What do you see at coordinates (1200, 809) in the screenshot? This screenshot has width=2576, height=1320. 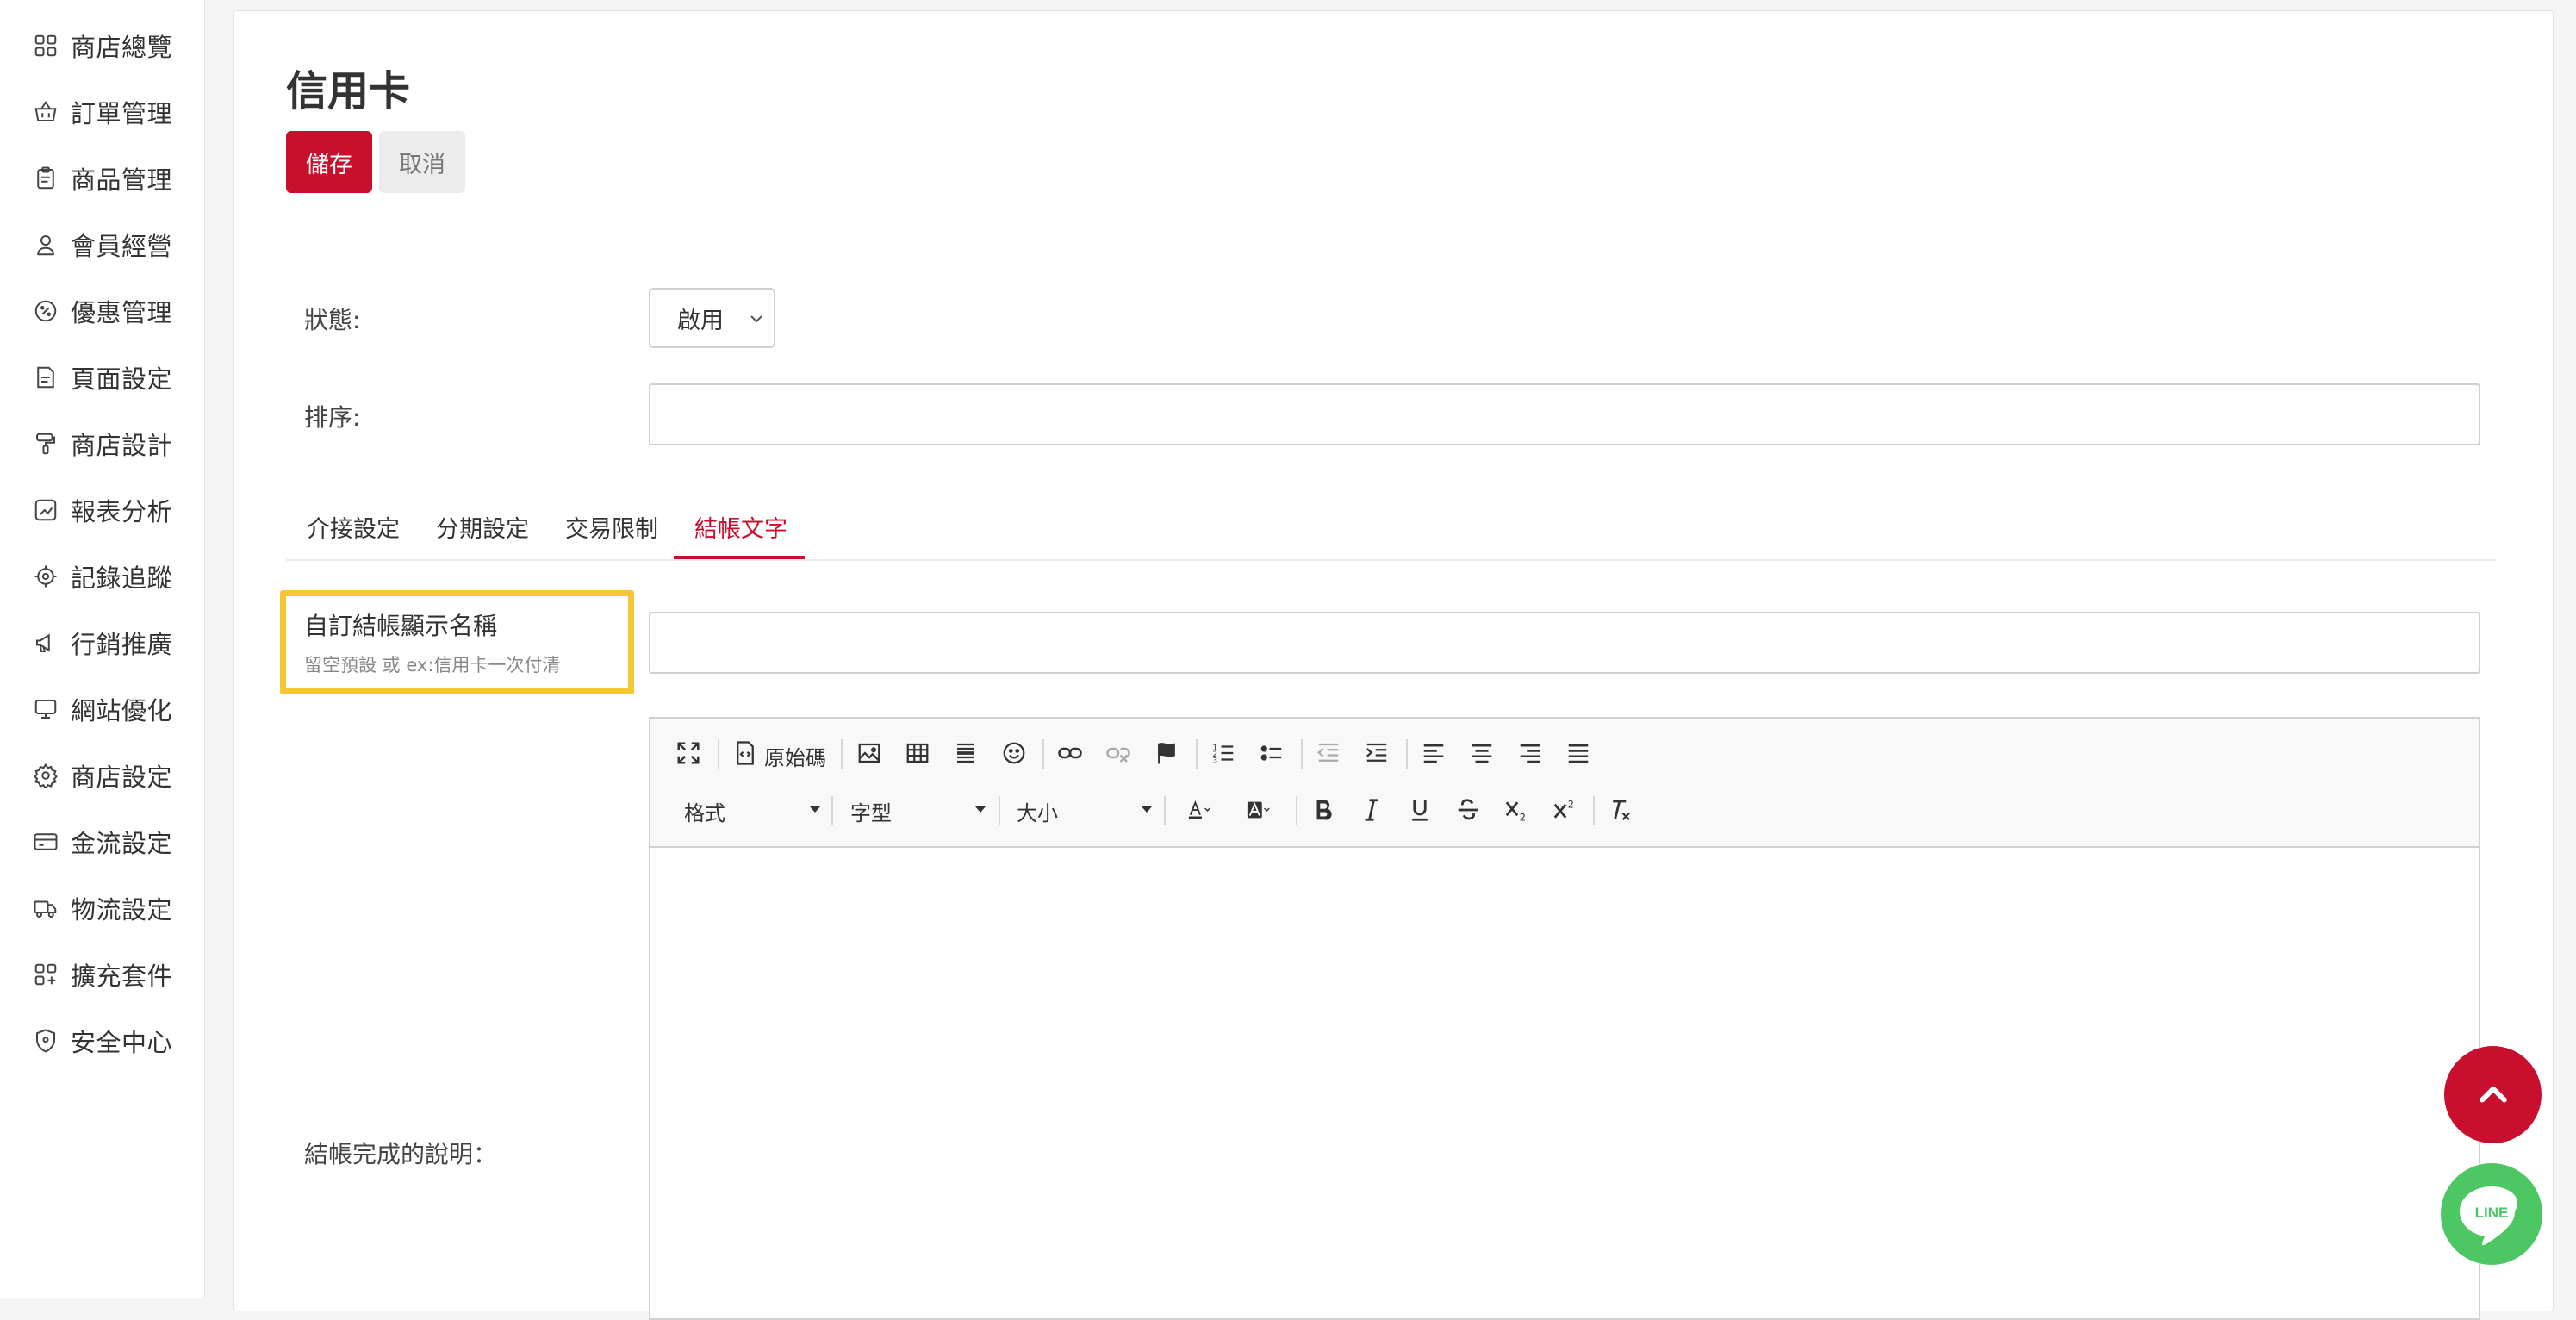 I see `text-color-icon` at bounding box center [1200, 809].